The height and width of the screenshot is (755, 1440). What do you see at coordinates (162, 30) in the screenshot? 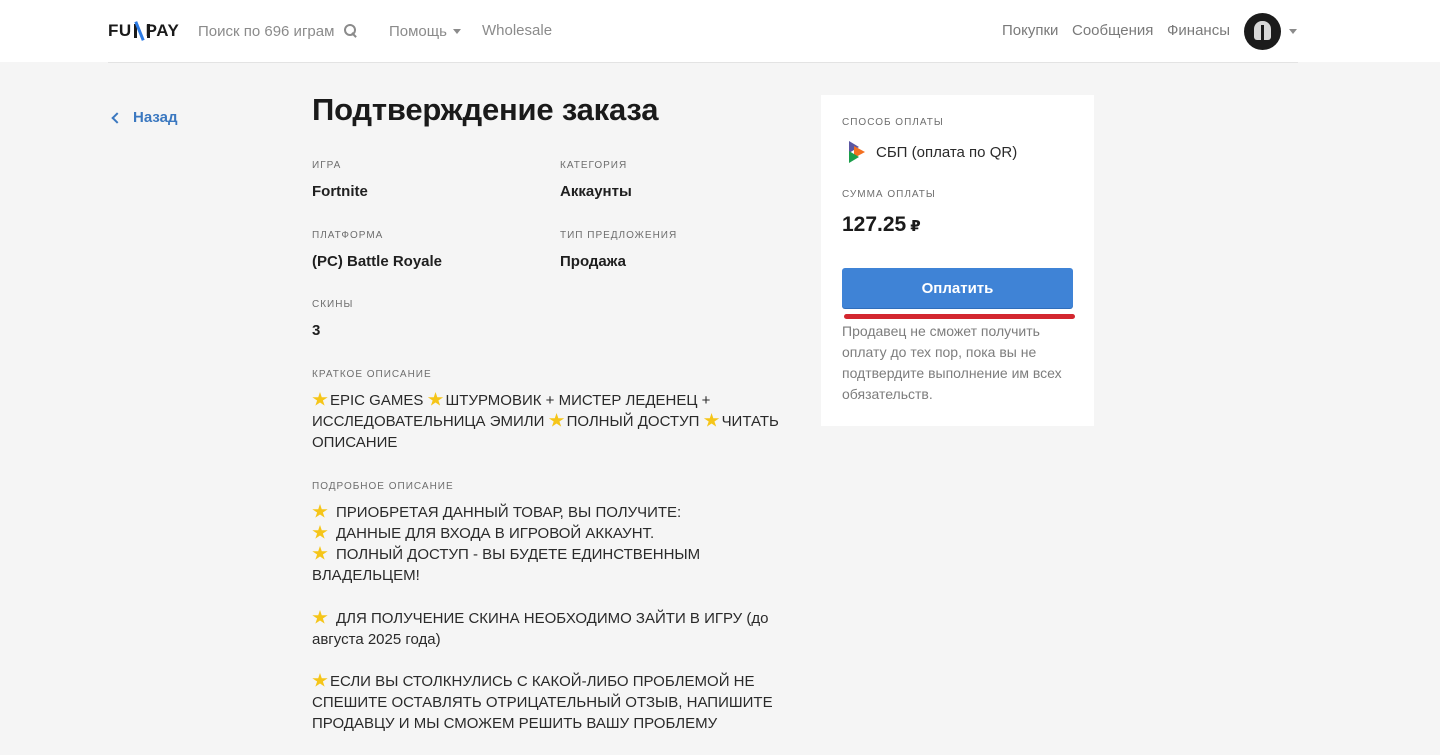
I see `logo-text-right: PAY` at bounding box center [162, 30].